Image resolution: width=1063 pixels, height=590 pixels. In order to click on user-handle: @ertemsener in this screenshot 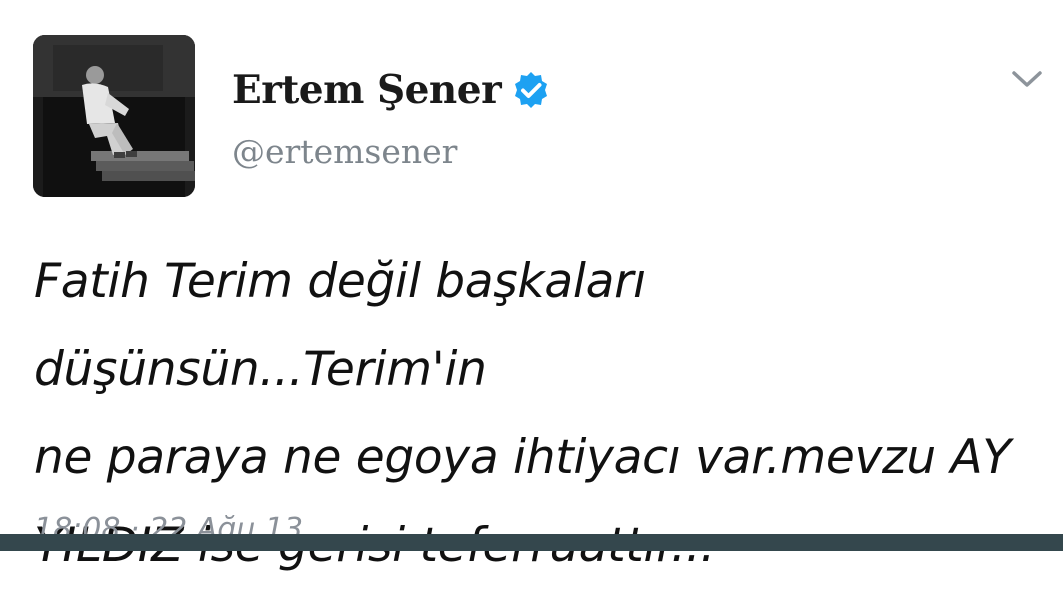, I will do `click(582, 151)`.